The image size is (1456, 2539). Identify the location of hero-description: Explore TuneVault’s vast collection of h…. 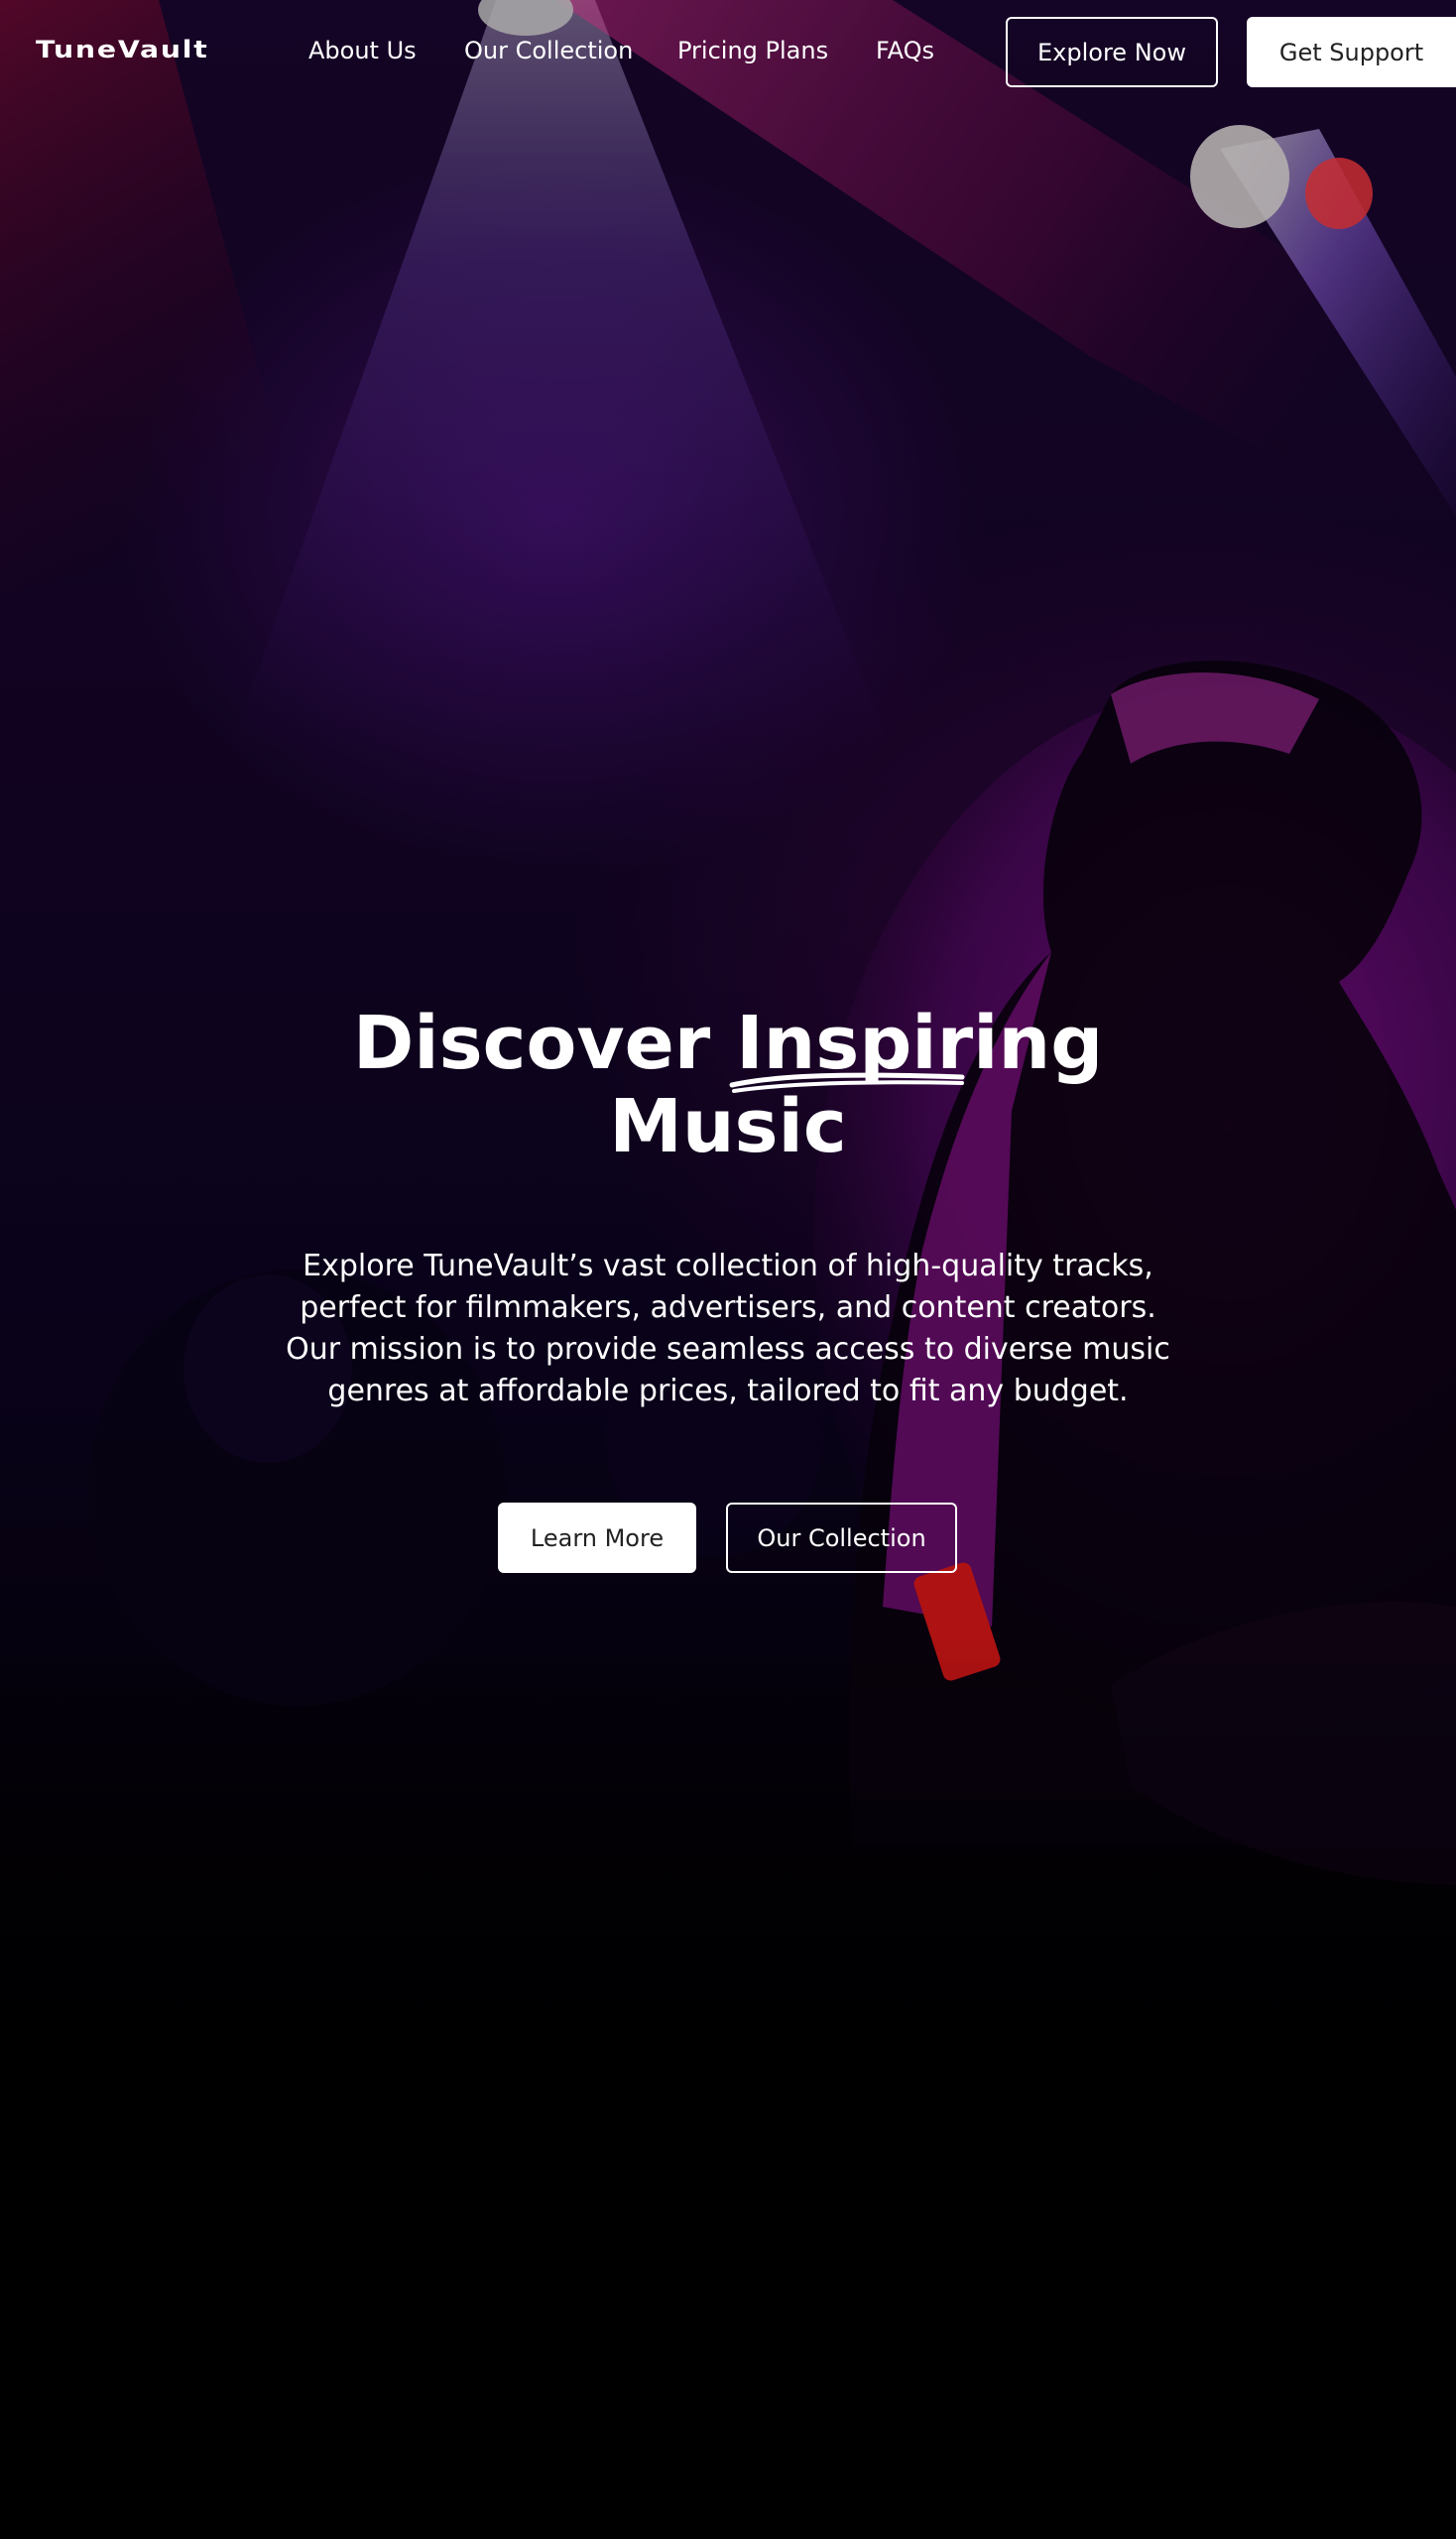
(728, 1328).